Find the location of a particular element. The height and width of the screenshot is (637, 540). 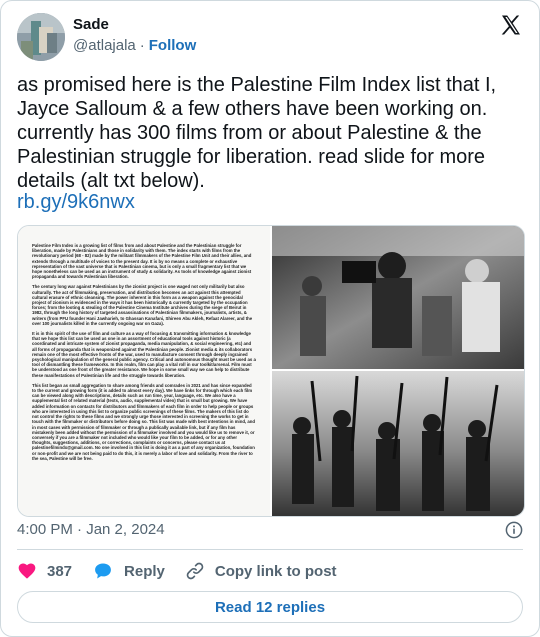

like-button: 387 is located at coordinates (44, 571).